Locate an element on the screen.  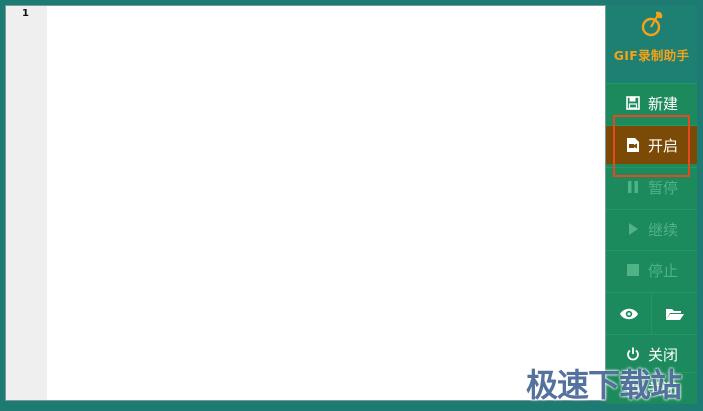
control-panel: GIF录制助手 新建 开启 暂停 继续 停止 关闭 is located at coordinates (651, 204).